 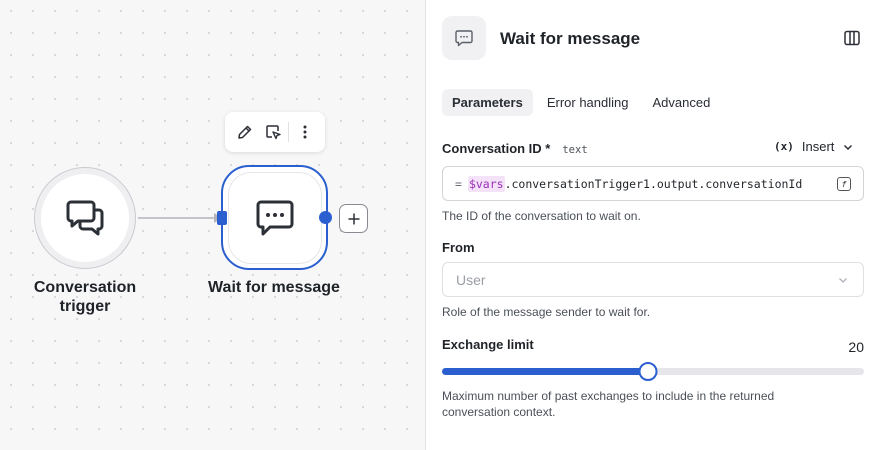 What do you see at coordinates (588, 102) in the screenshot?
I see `tab-error-handling: Error handling` at bounding box center [588, 102].